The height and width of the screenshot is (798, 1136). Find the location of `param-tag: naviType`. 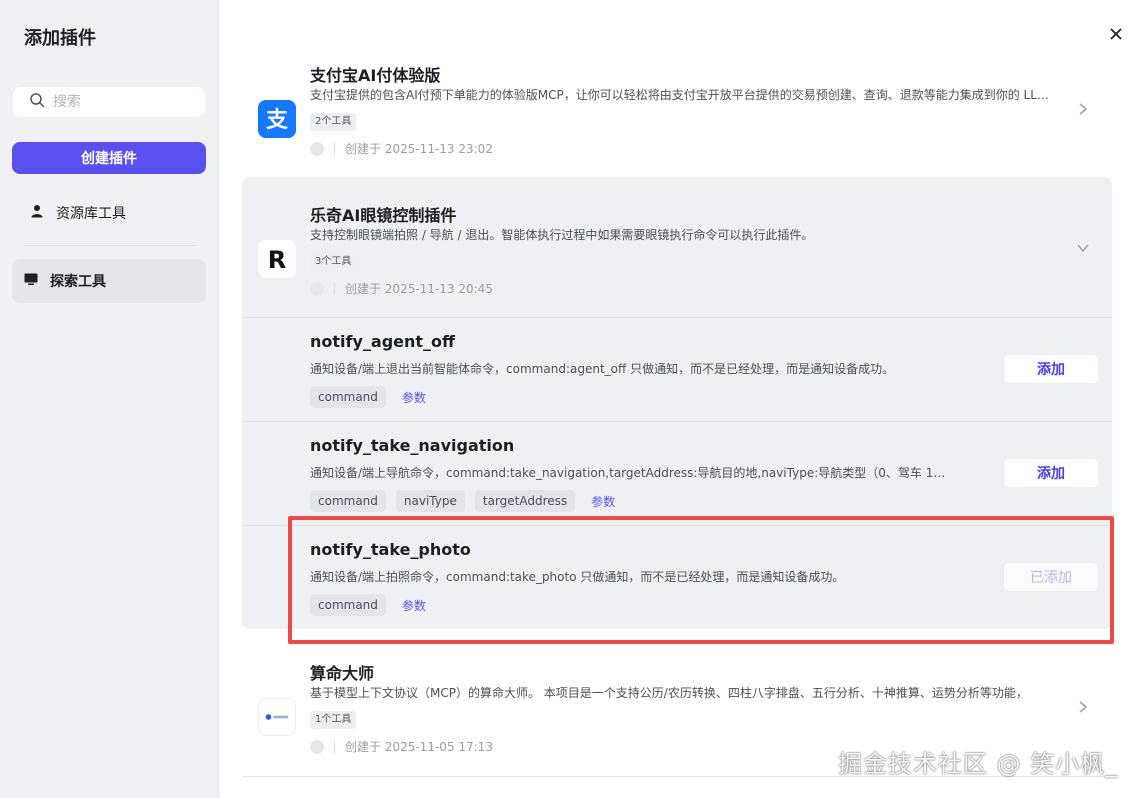

param-tag: naviType is located at coordinates (430, 501).